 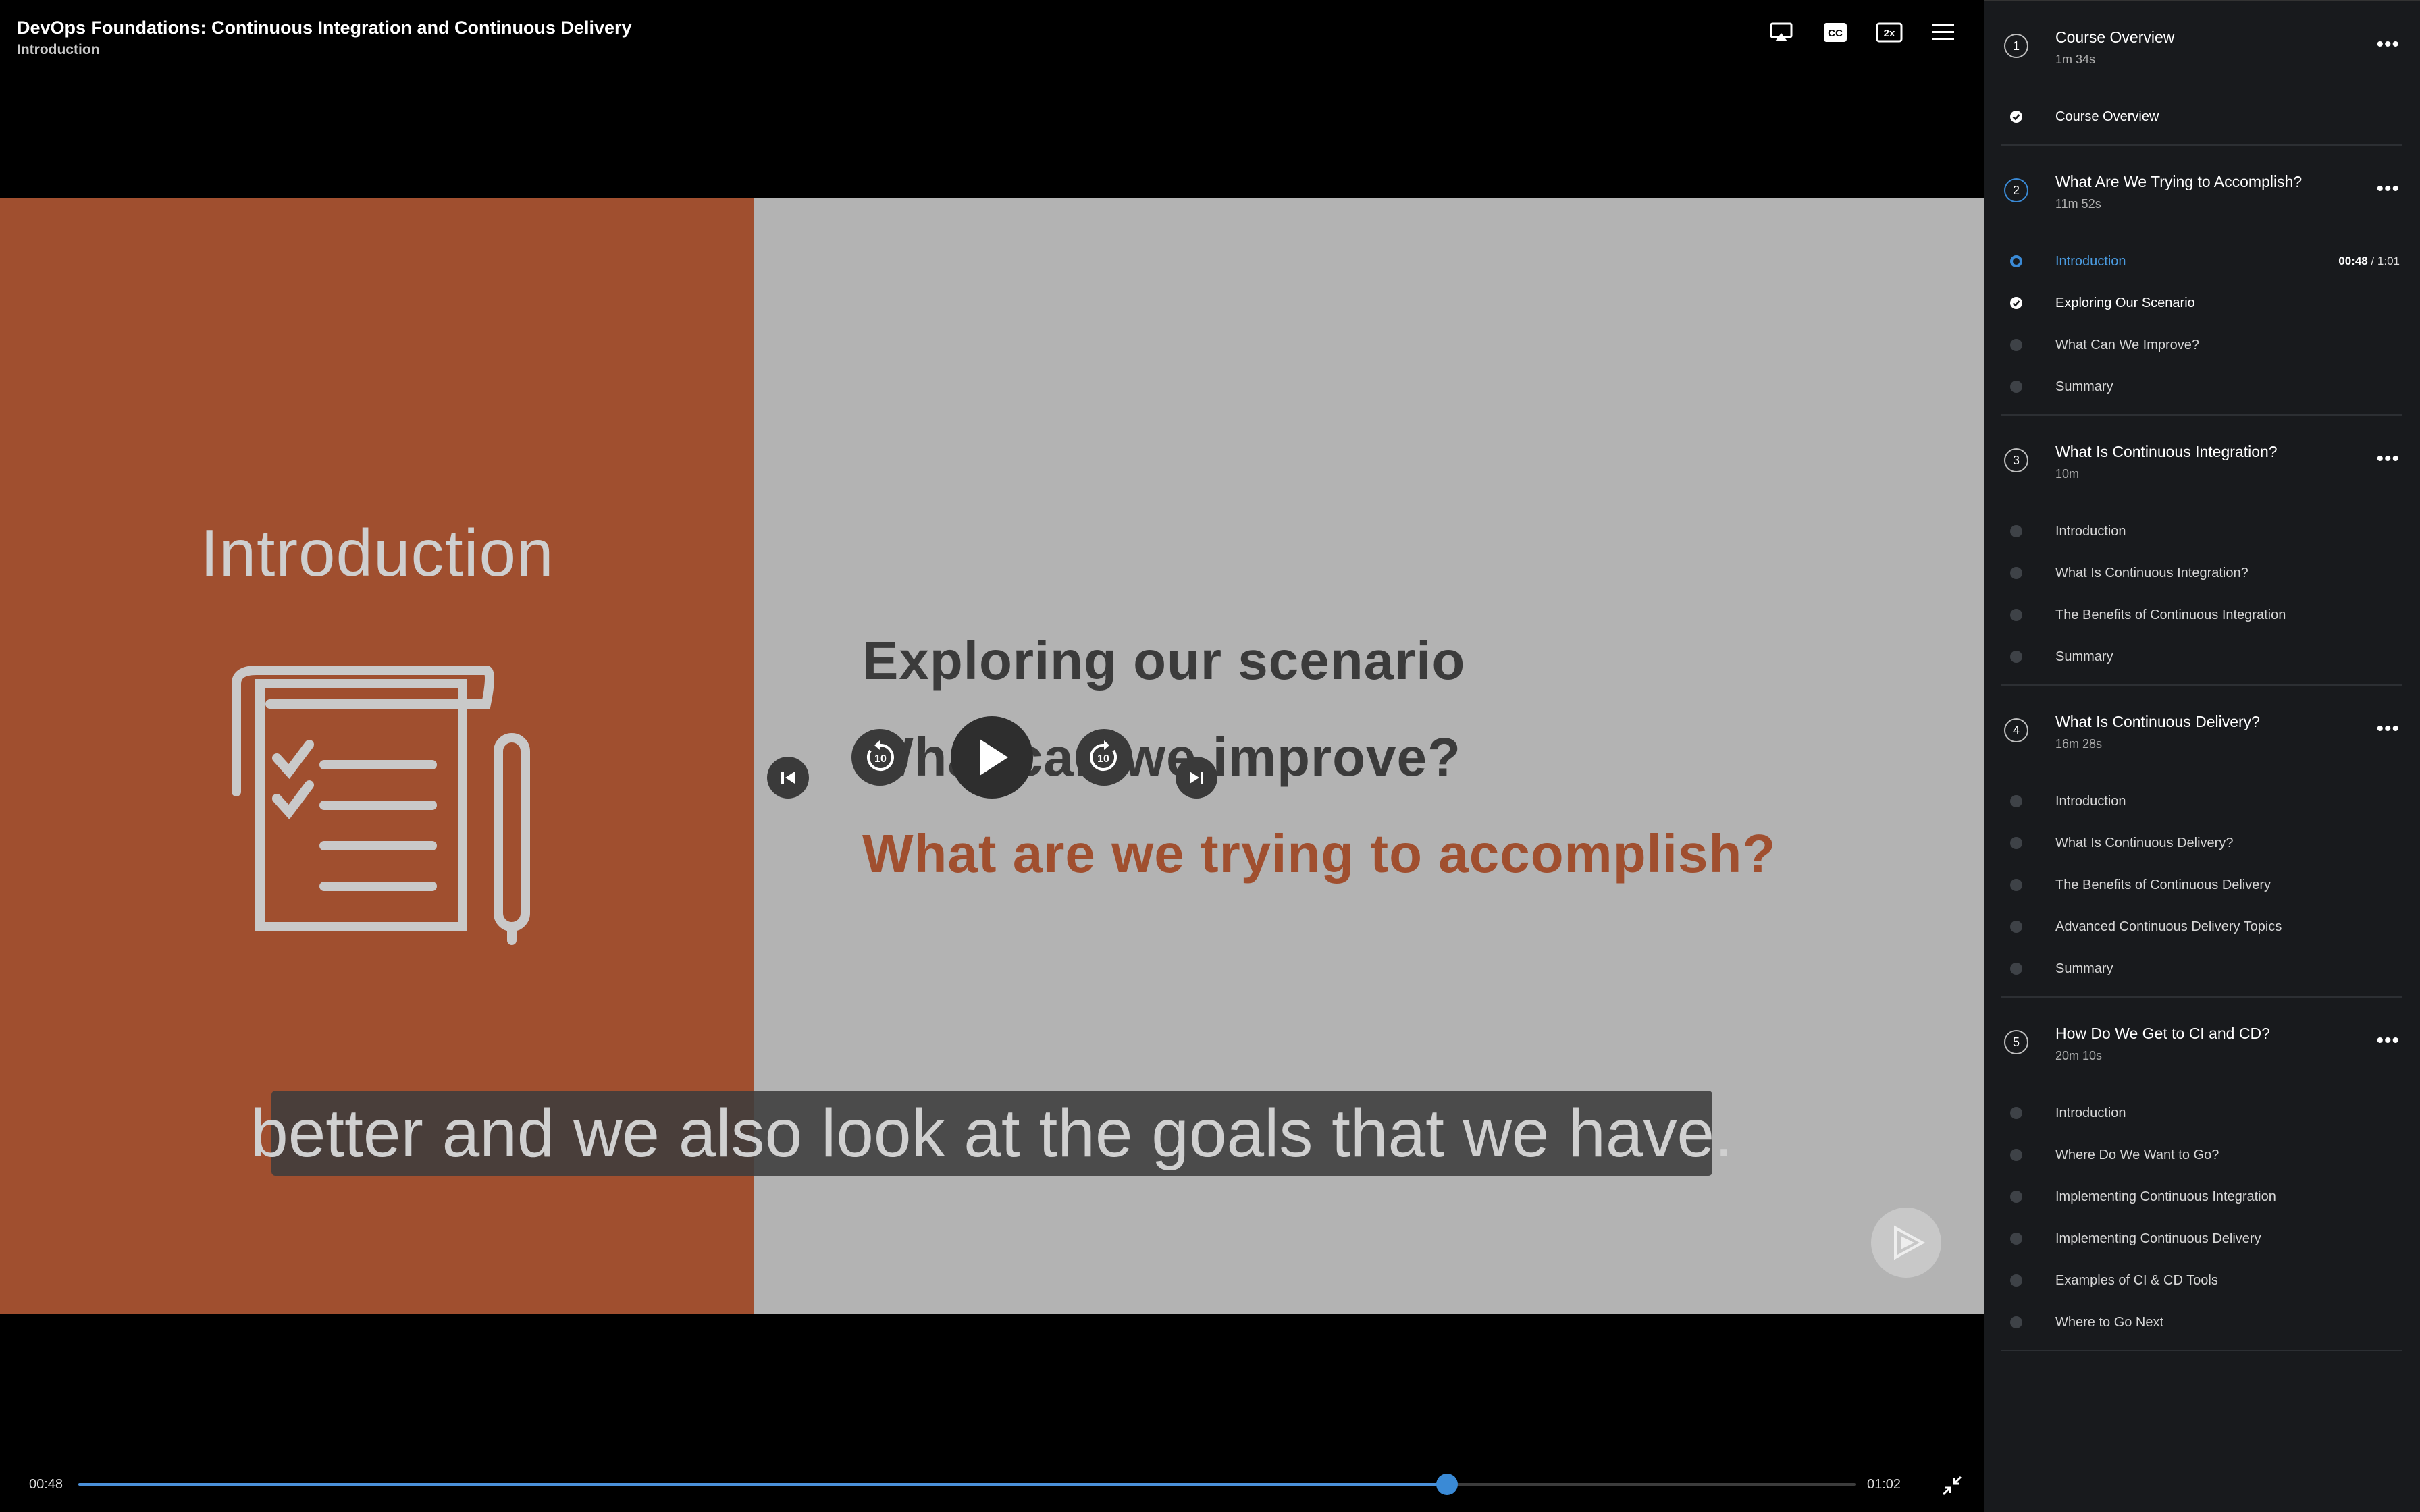 I want to click on speed-label: 2x, so click(x=1889, y=33).